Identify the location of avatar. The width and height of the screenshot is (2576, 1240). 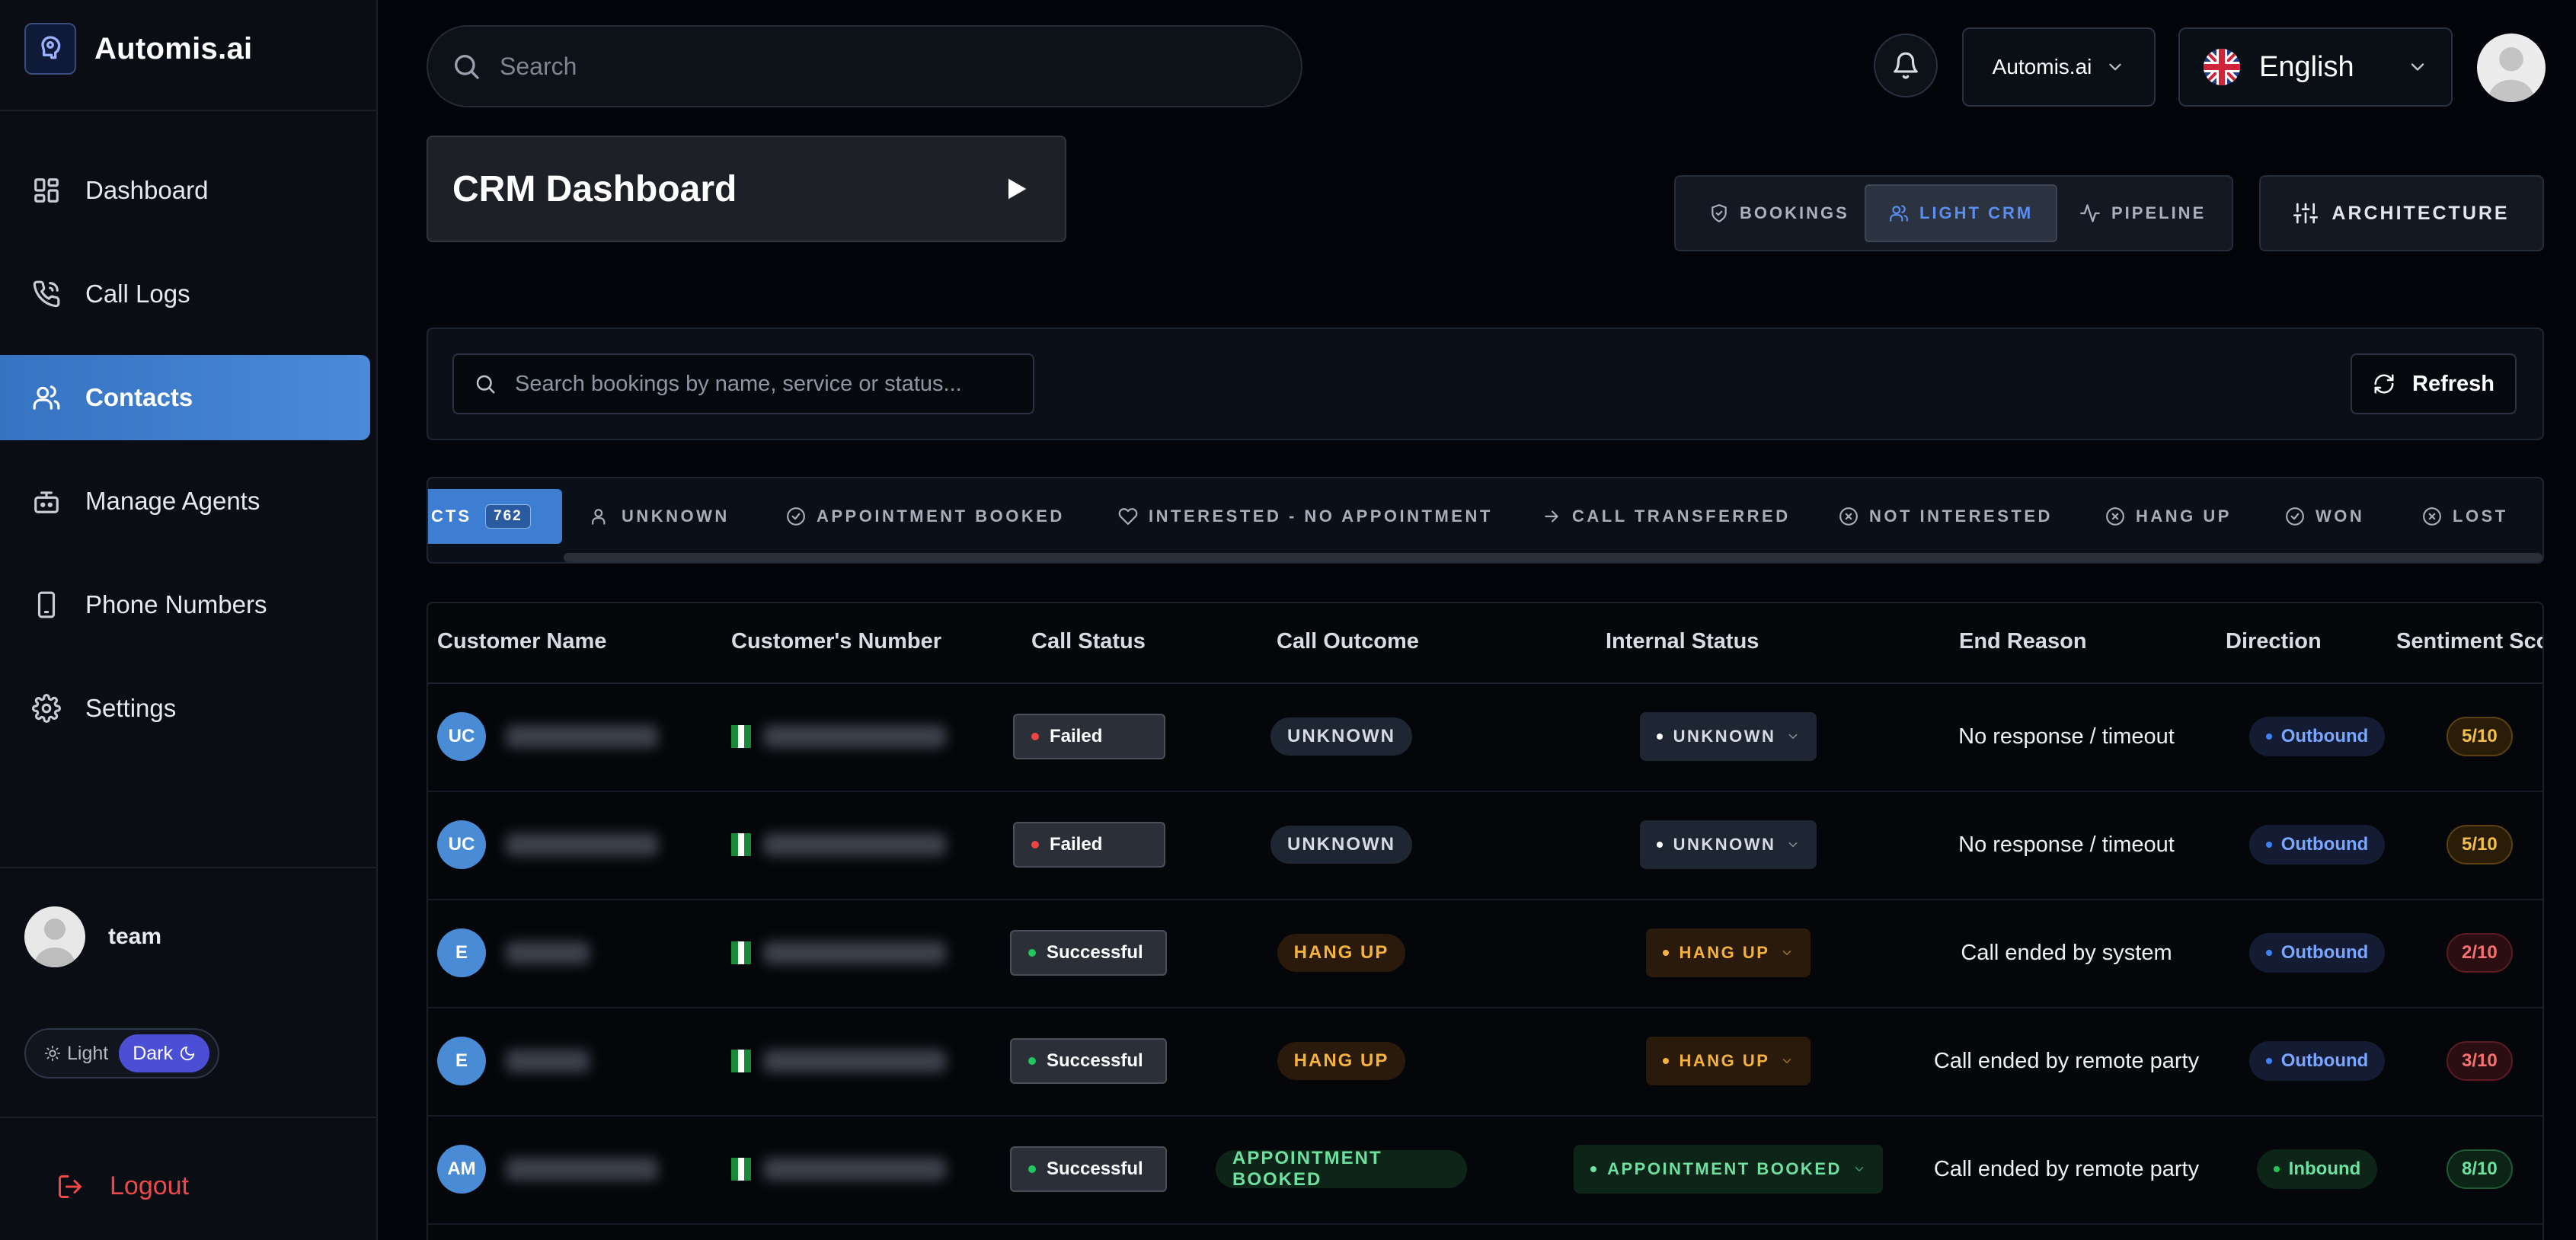
(2511, 68).